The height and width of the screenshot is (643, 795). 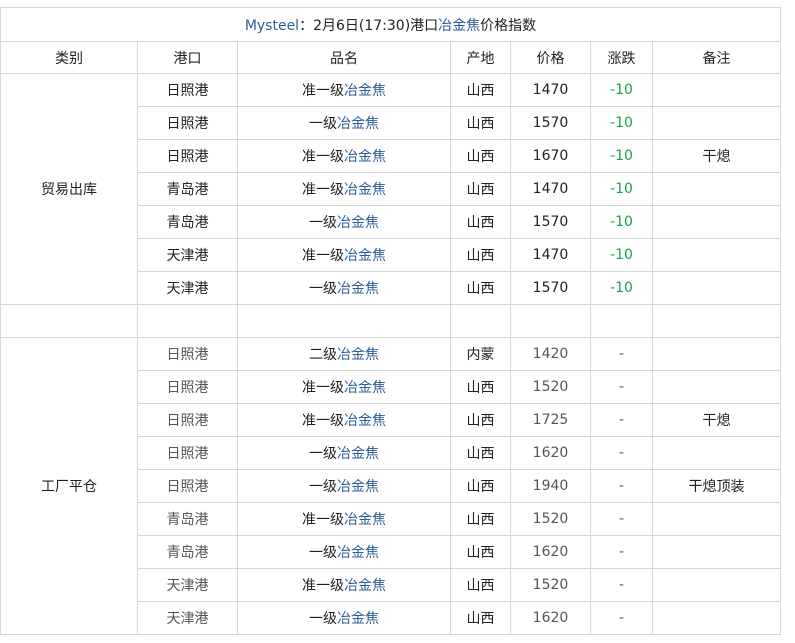 I want to click on header-product: 品名, so click(x=344, y=57).